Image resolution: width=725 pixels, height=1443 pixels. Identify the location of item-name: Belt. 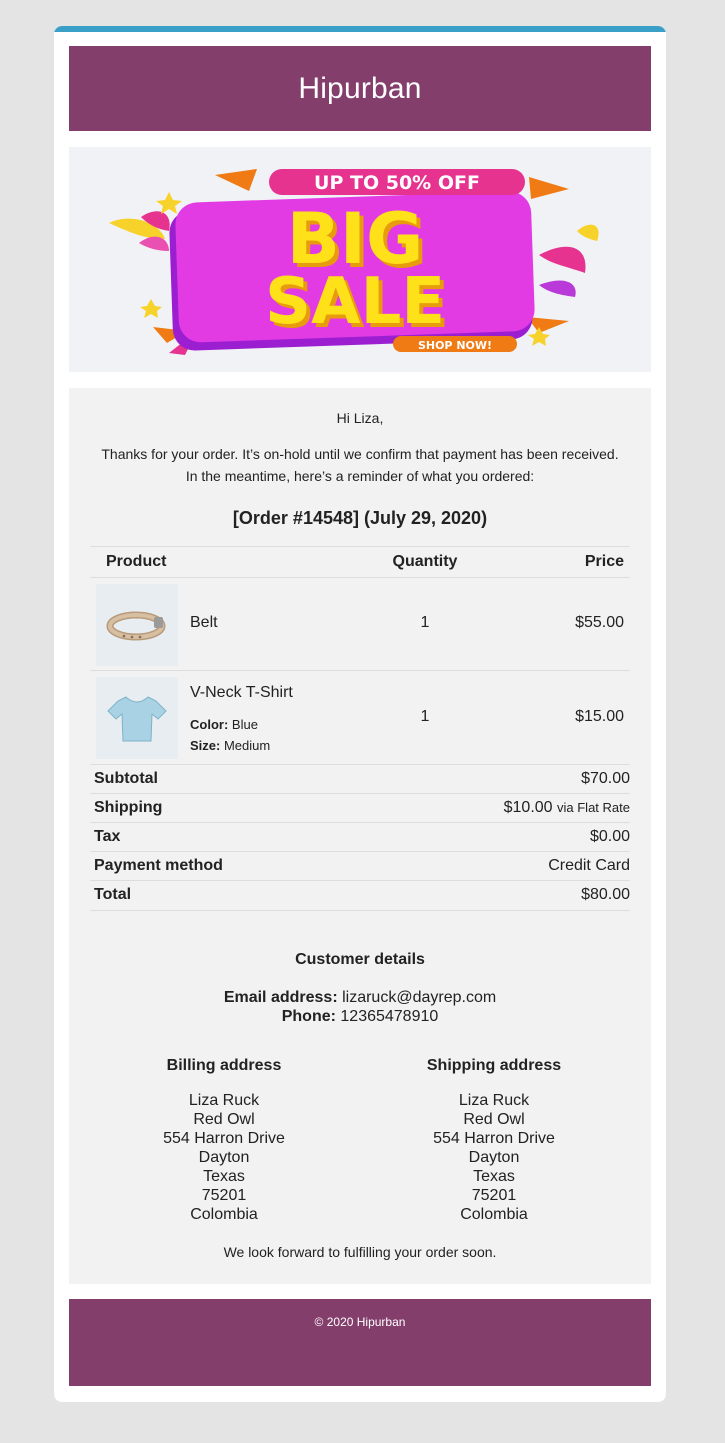
(204, 622).